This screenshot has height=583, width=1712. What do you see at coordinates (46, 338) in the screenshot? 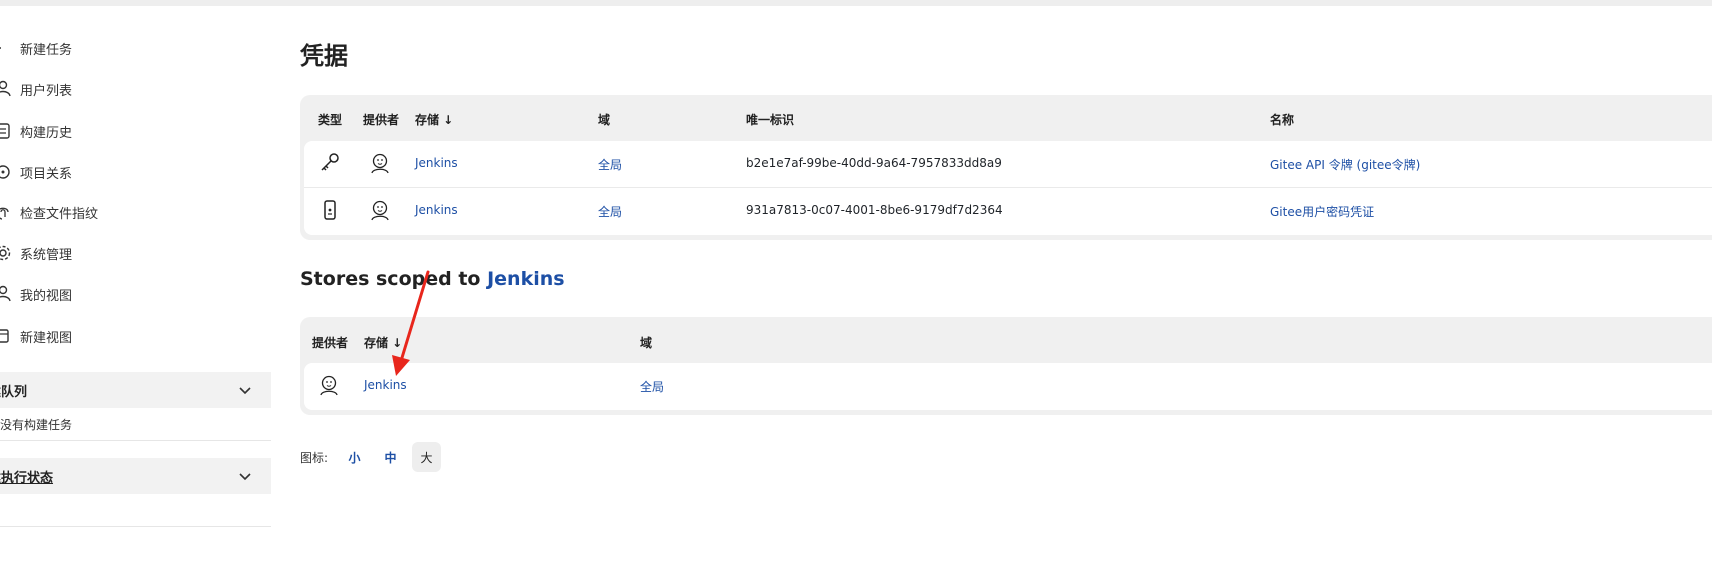
I see `sidebar-item-label: 新建视图` at bounding box center [46, 338].